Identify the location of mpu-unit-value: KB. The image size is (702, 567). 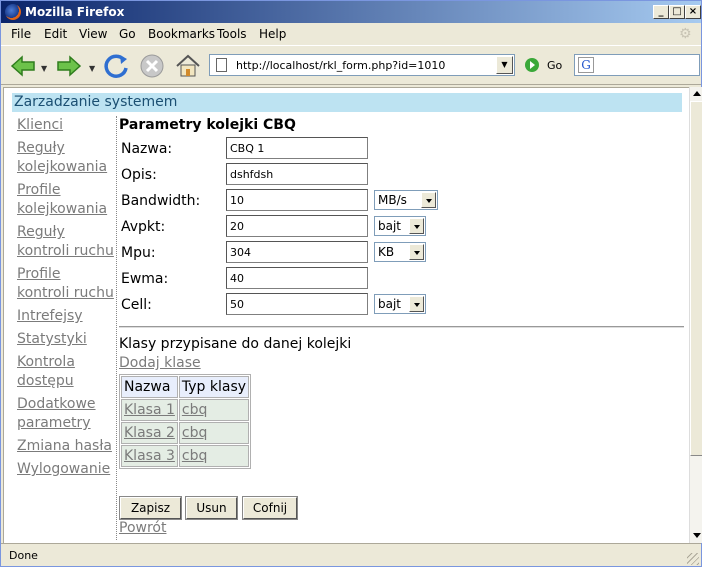
(386, 252).